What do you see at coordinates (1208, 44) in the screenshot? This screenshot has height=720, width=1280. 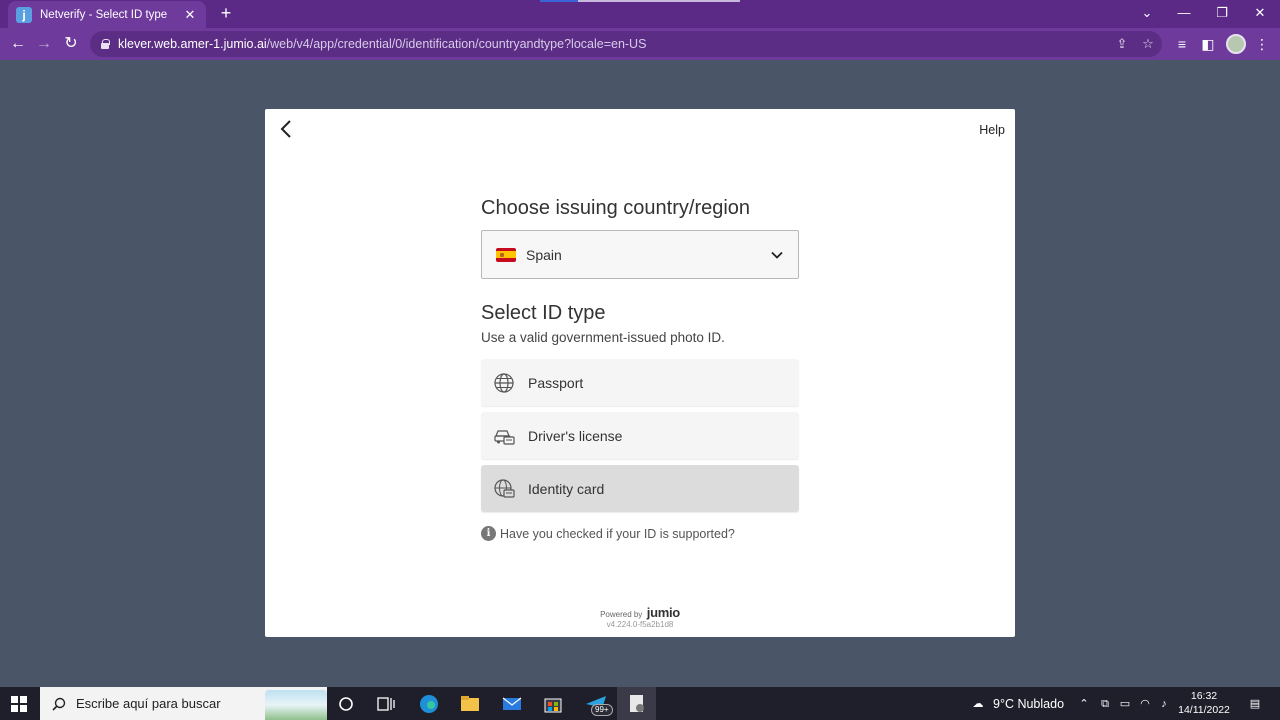 I see `side-panel-icon: ◧` at bounding box center [1208, 44].